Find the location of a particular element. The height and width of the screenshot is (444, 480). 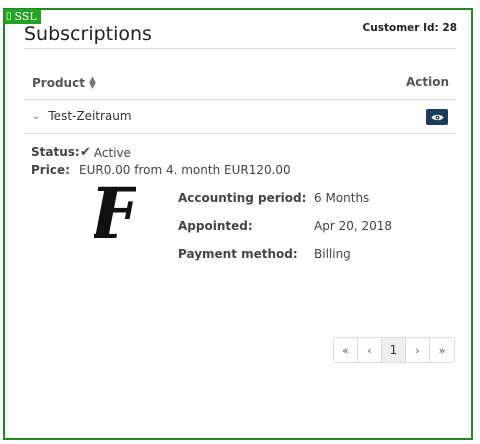

header-divider is located at coordinates (240, 99).